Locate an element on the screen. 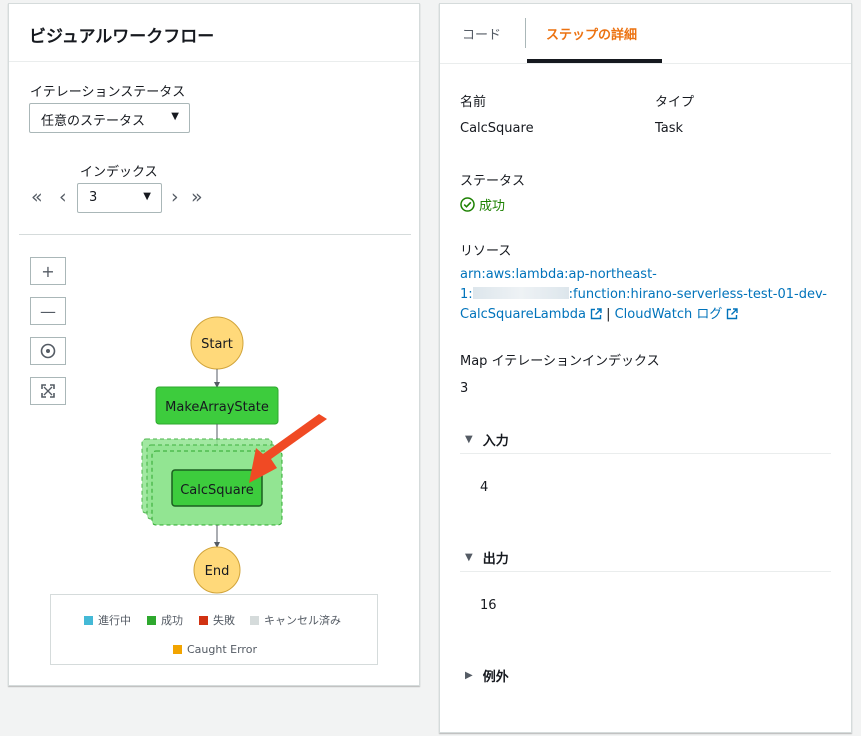 This screenshot has width=861, height=736. legend-item-failed: 失敗 is located at coordinates (217, 620).